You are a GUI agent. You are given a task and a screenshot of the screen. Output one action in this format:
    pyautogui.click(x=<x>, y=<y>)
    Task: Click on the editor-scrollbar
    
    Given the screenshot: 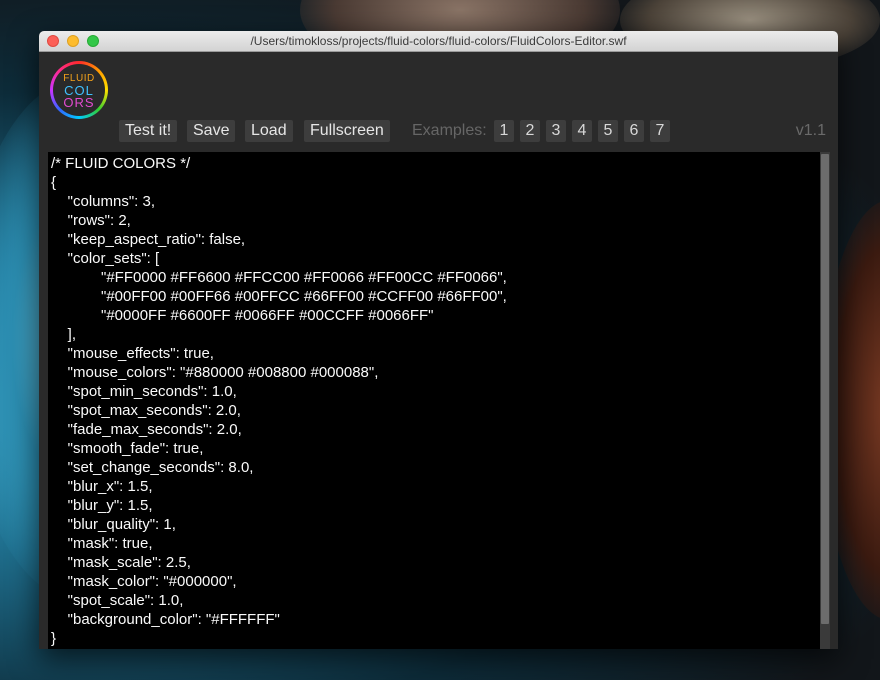 What is the action you would take?
    pyautogui.click(x=825, y=400)
    